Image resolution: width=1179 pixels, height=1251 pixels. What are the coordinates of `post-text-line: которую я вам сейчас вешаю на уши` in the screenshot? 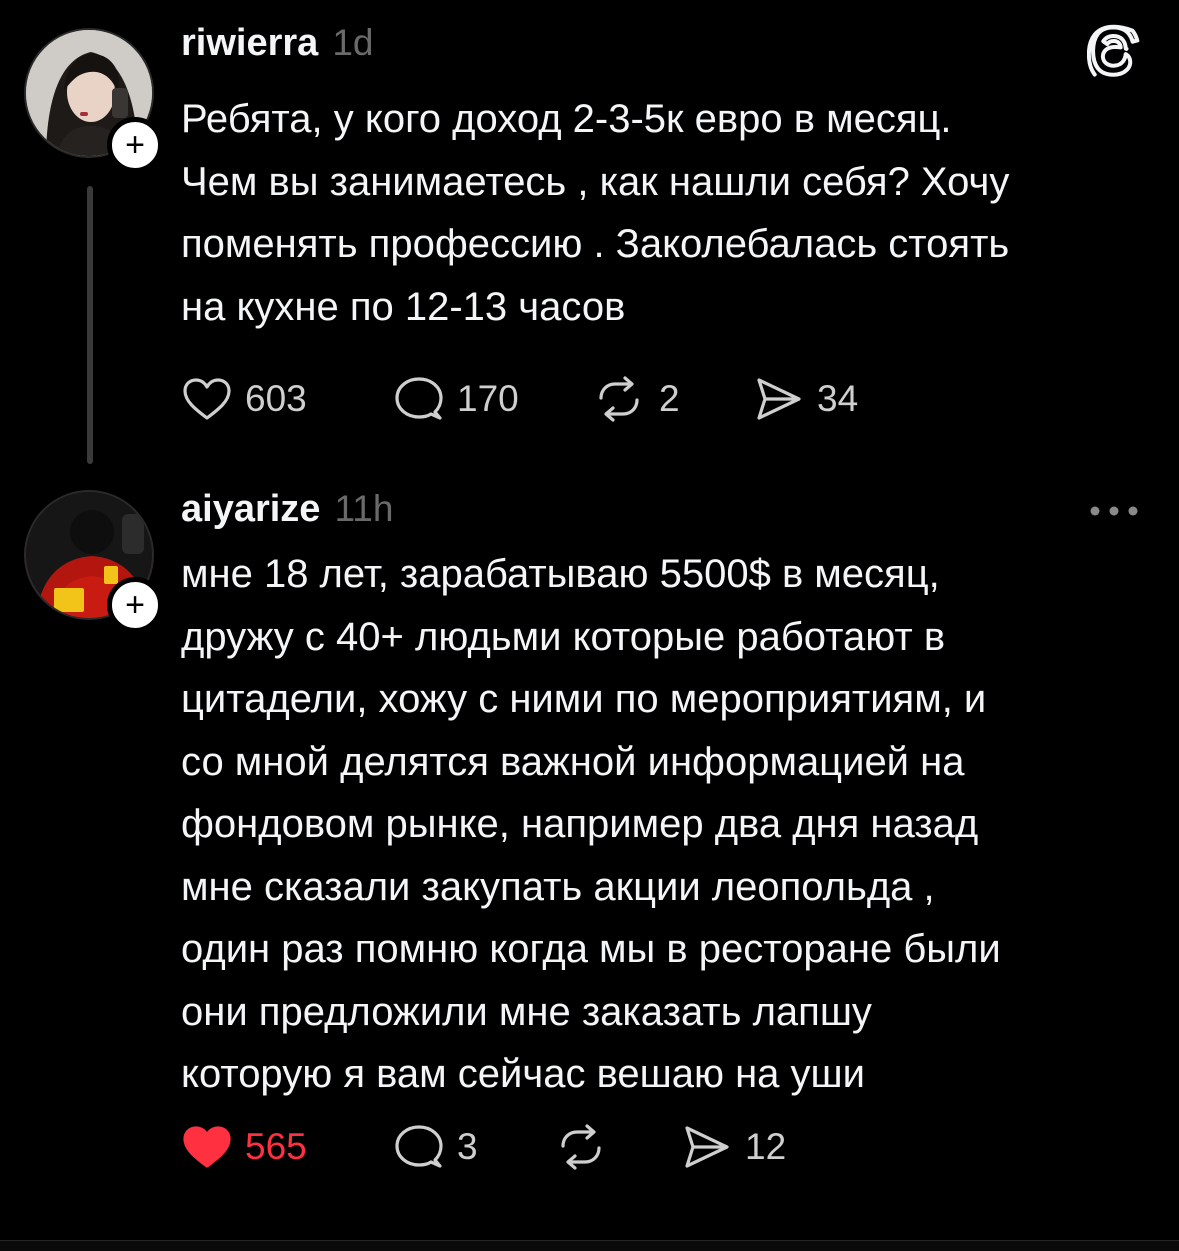 It's located at (523, 1074).